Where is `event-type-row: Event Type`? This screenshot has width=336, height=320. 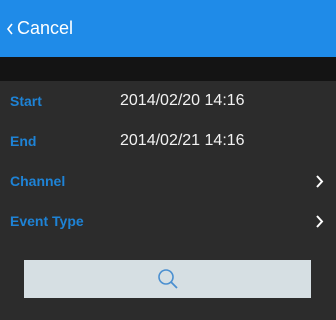 event-type-row: Event Type is located at coordinates (168, 221).